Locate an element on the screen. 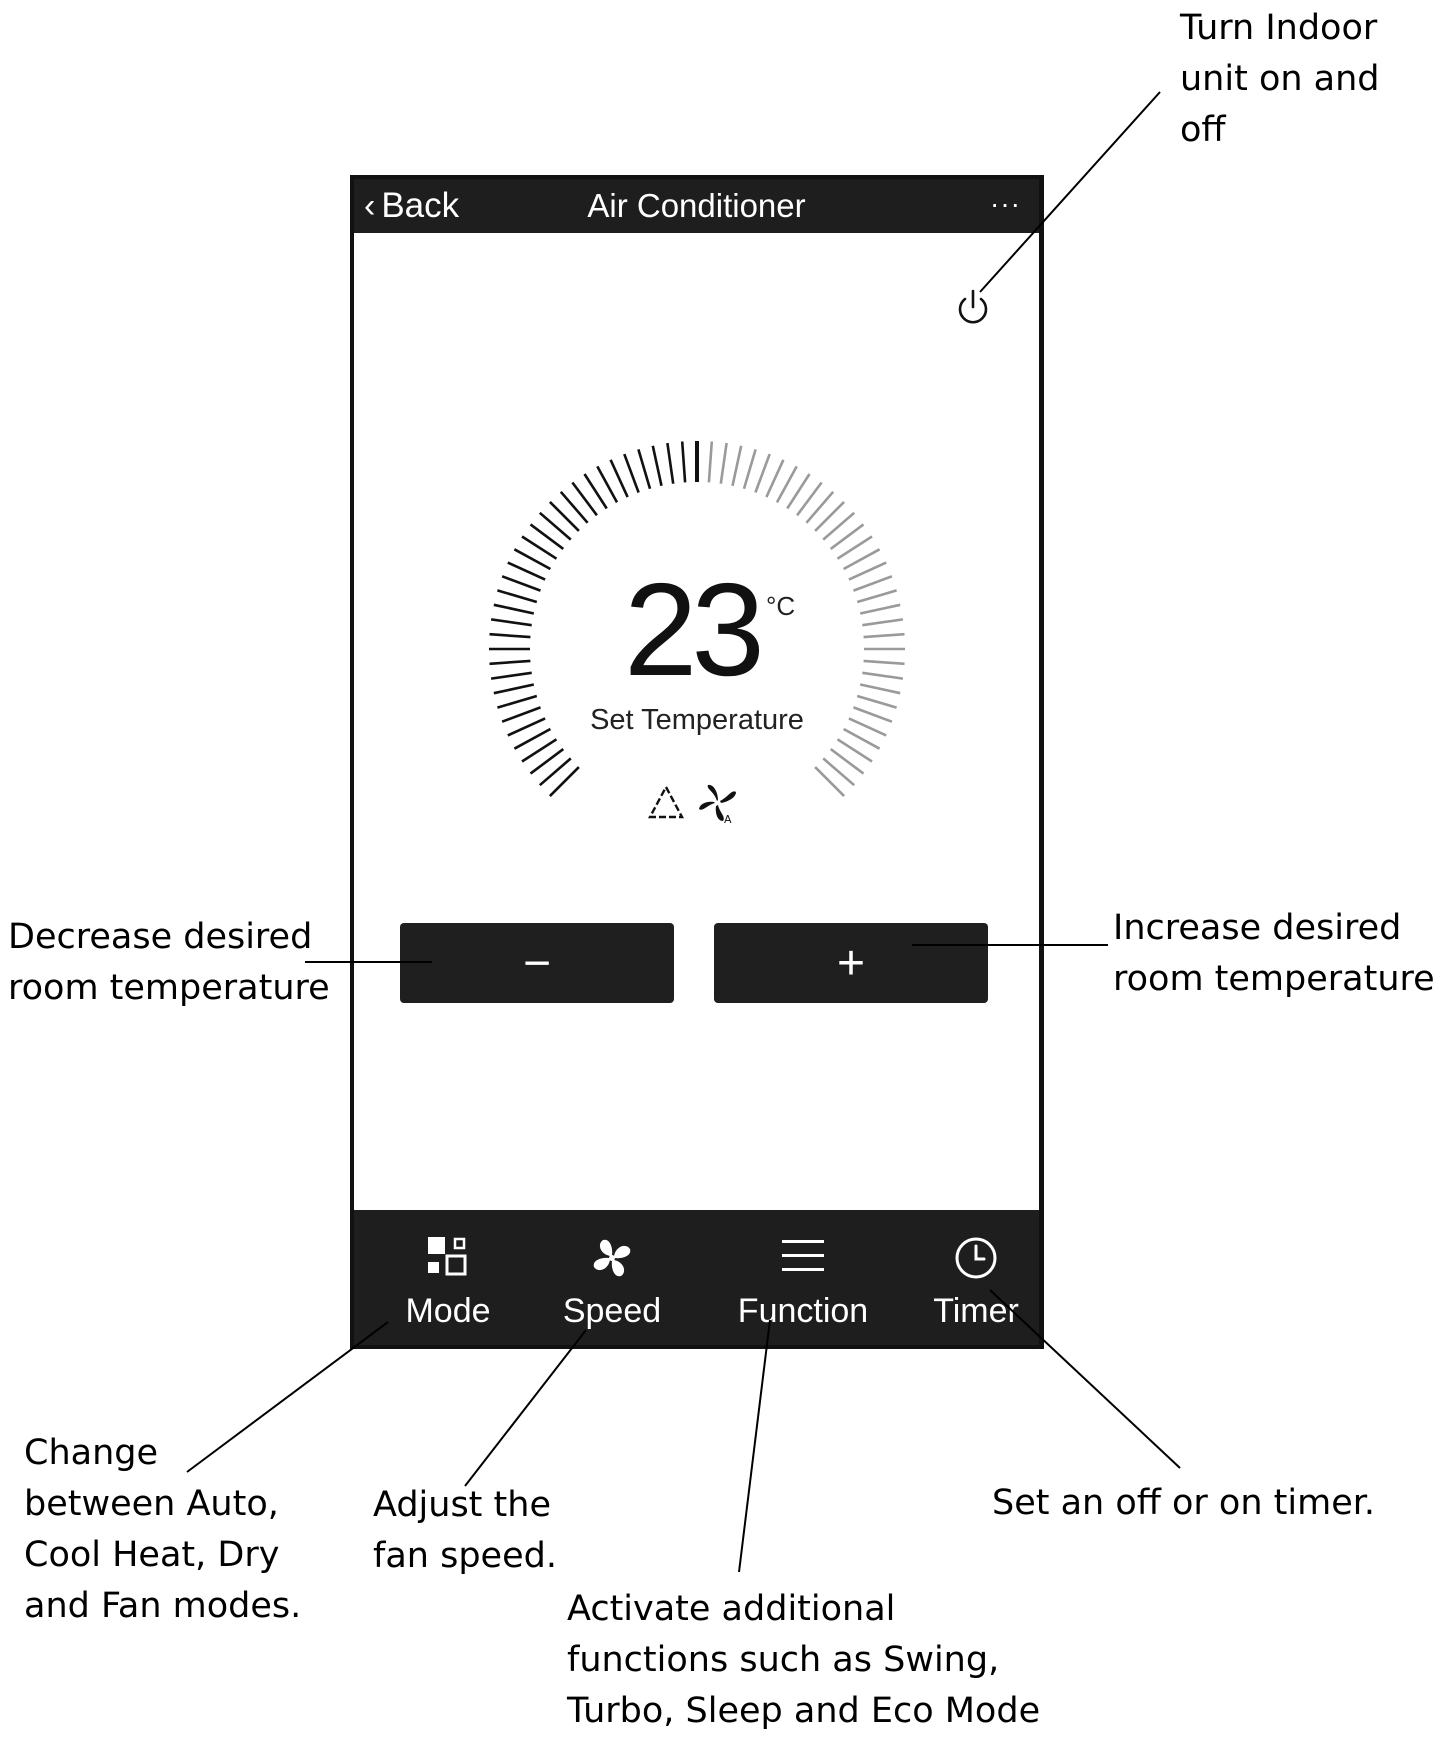  annotation-timer: Set an off or on timer. is located at coordinates (1184, 1503).